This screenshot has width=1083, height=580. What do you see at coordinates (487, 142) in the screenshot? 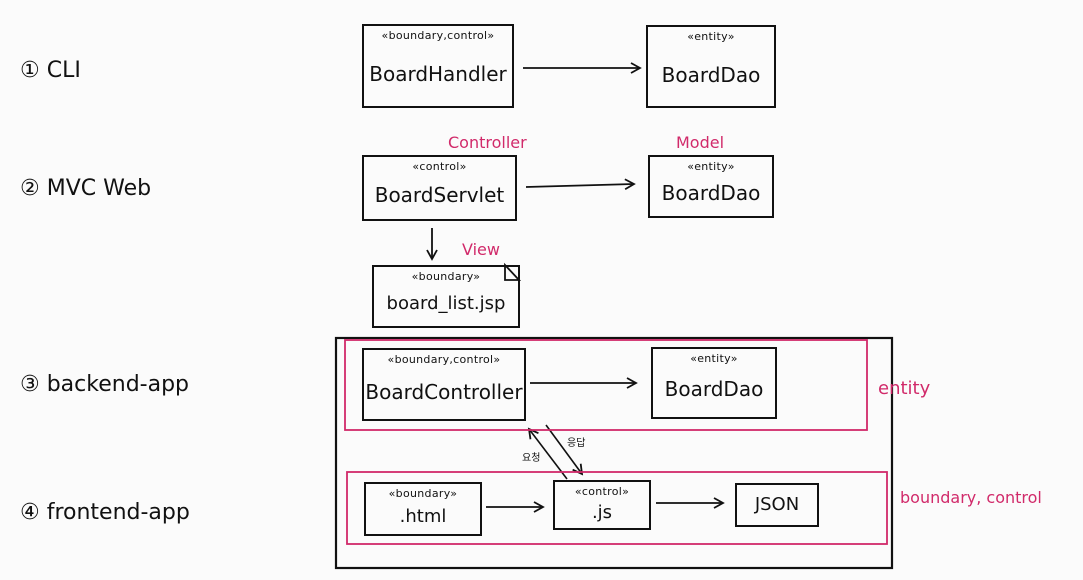
I see `controller-note: Controller` at bounding box center [487, 142].